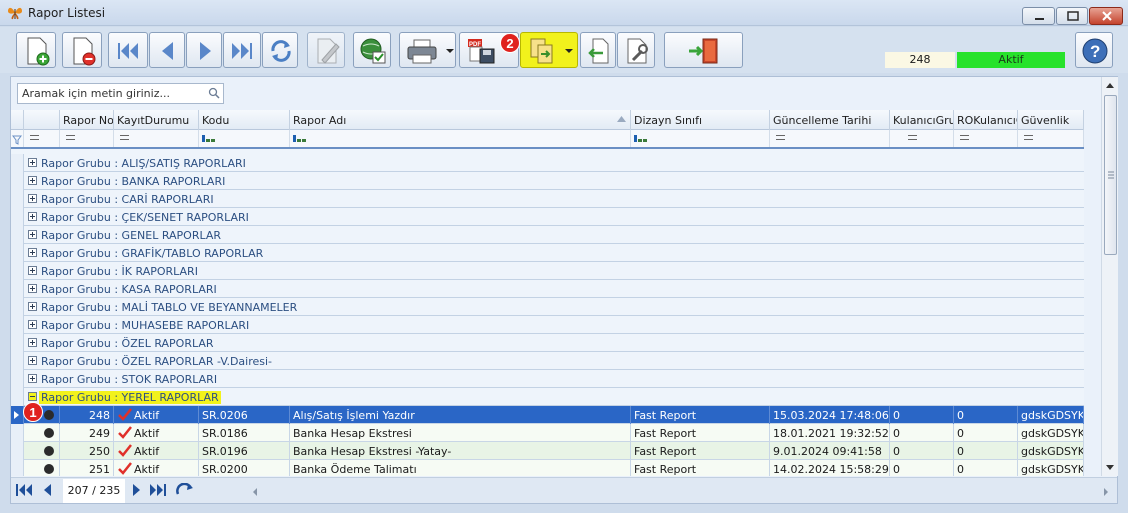 The width and height of the screenshot is (1128, 513). Describe the element at coordinates (1110, 85) in the screenshot. I see `scroll-up-icon` at that location.